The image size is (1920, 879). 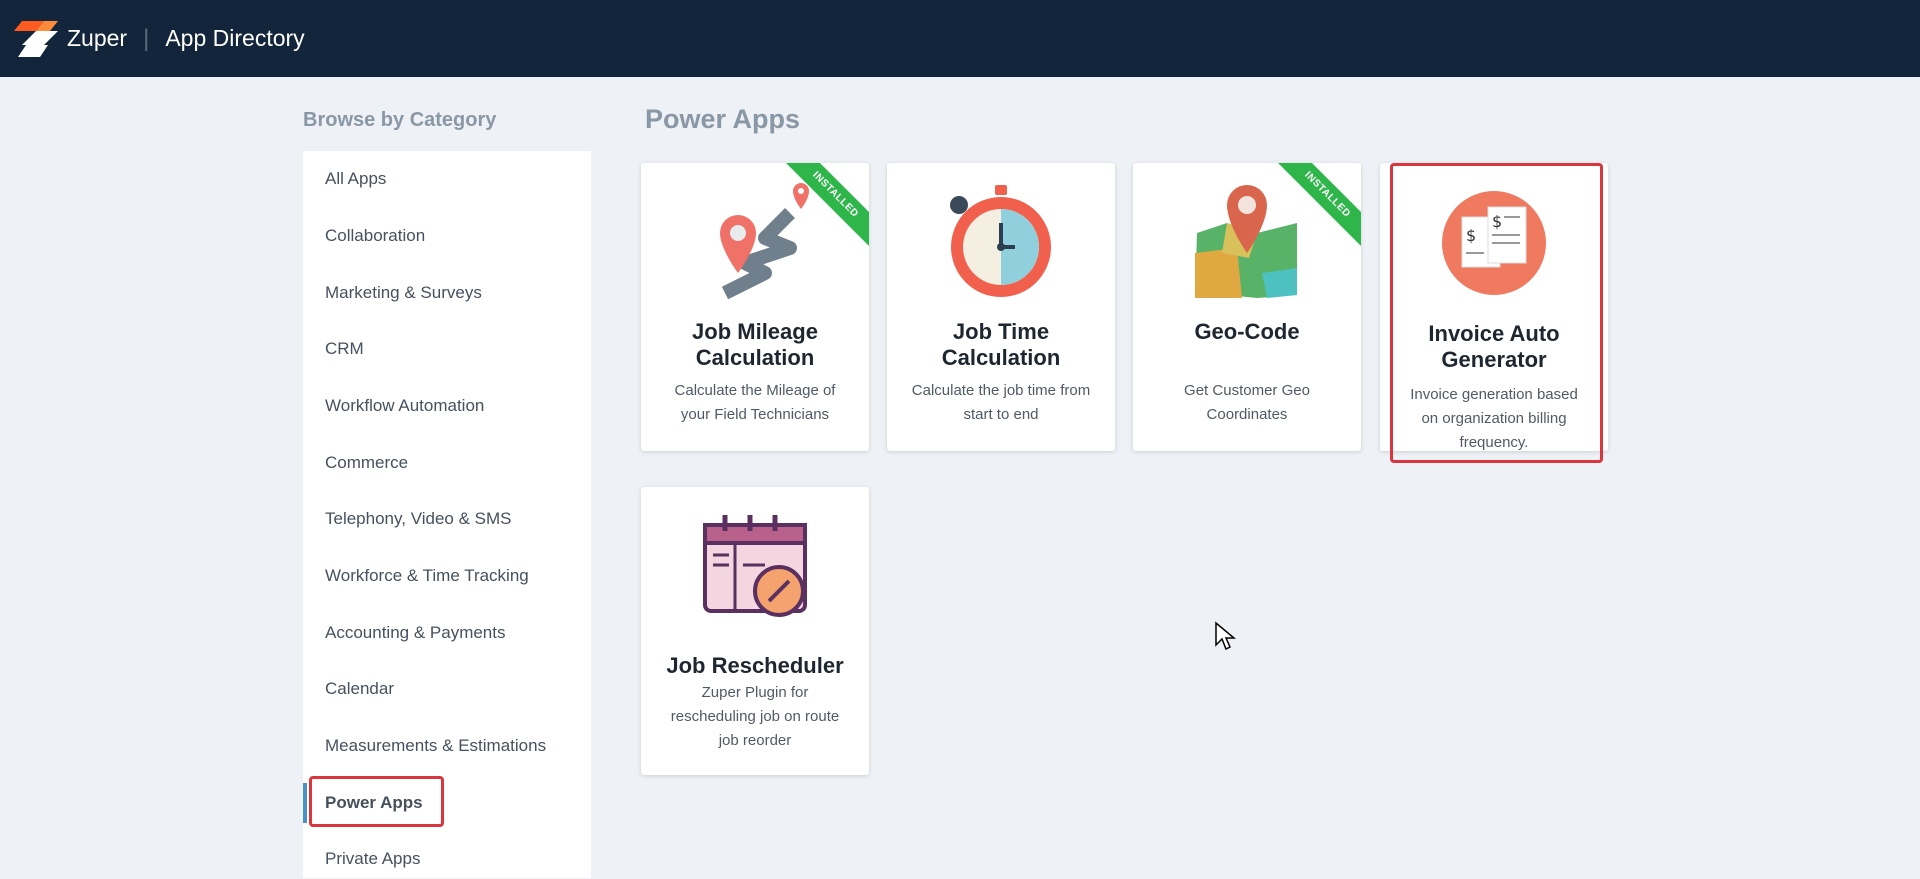 I want to click on app-name: Job Rescheduler, so click(x=755, y=665).